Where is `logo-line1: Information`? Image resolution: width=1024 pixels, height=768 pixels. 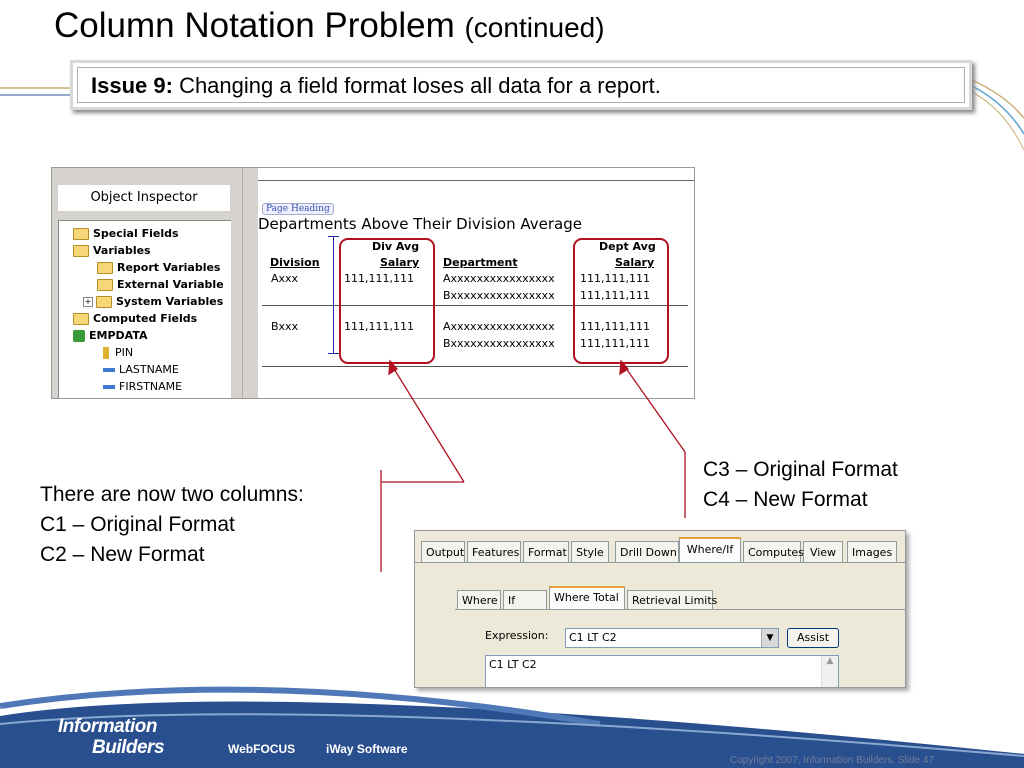
logo-line1: Information is located at coordinates (108, 726).